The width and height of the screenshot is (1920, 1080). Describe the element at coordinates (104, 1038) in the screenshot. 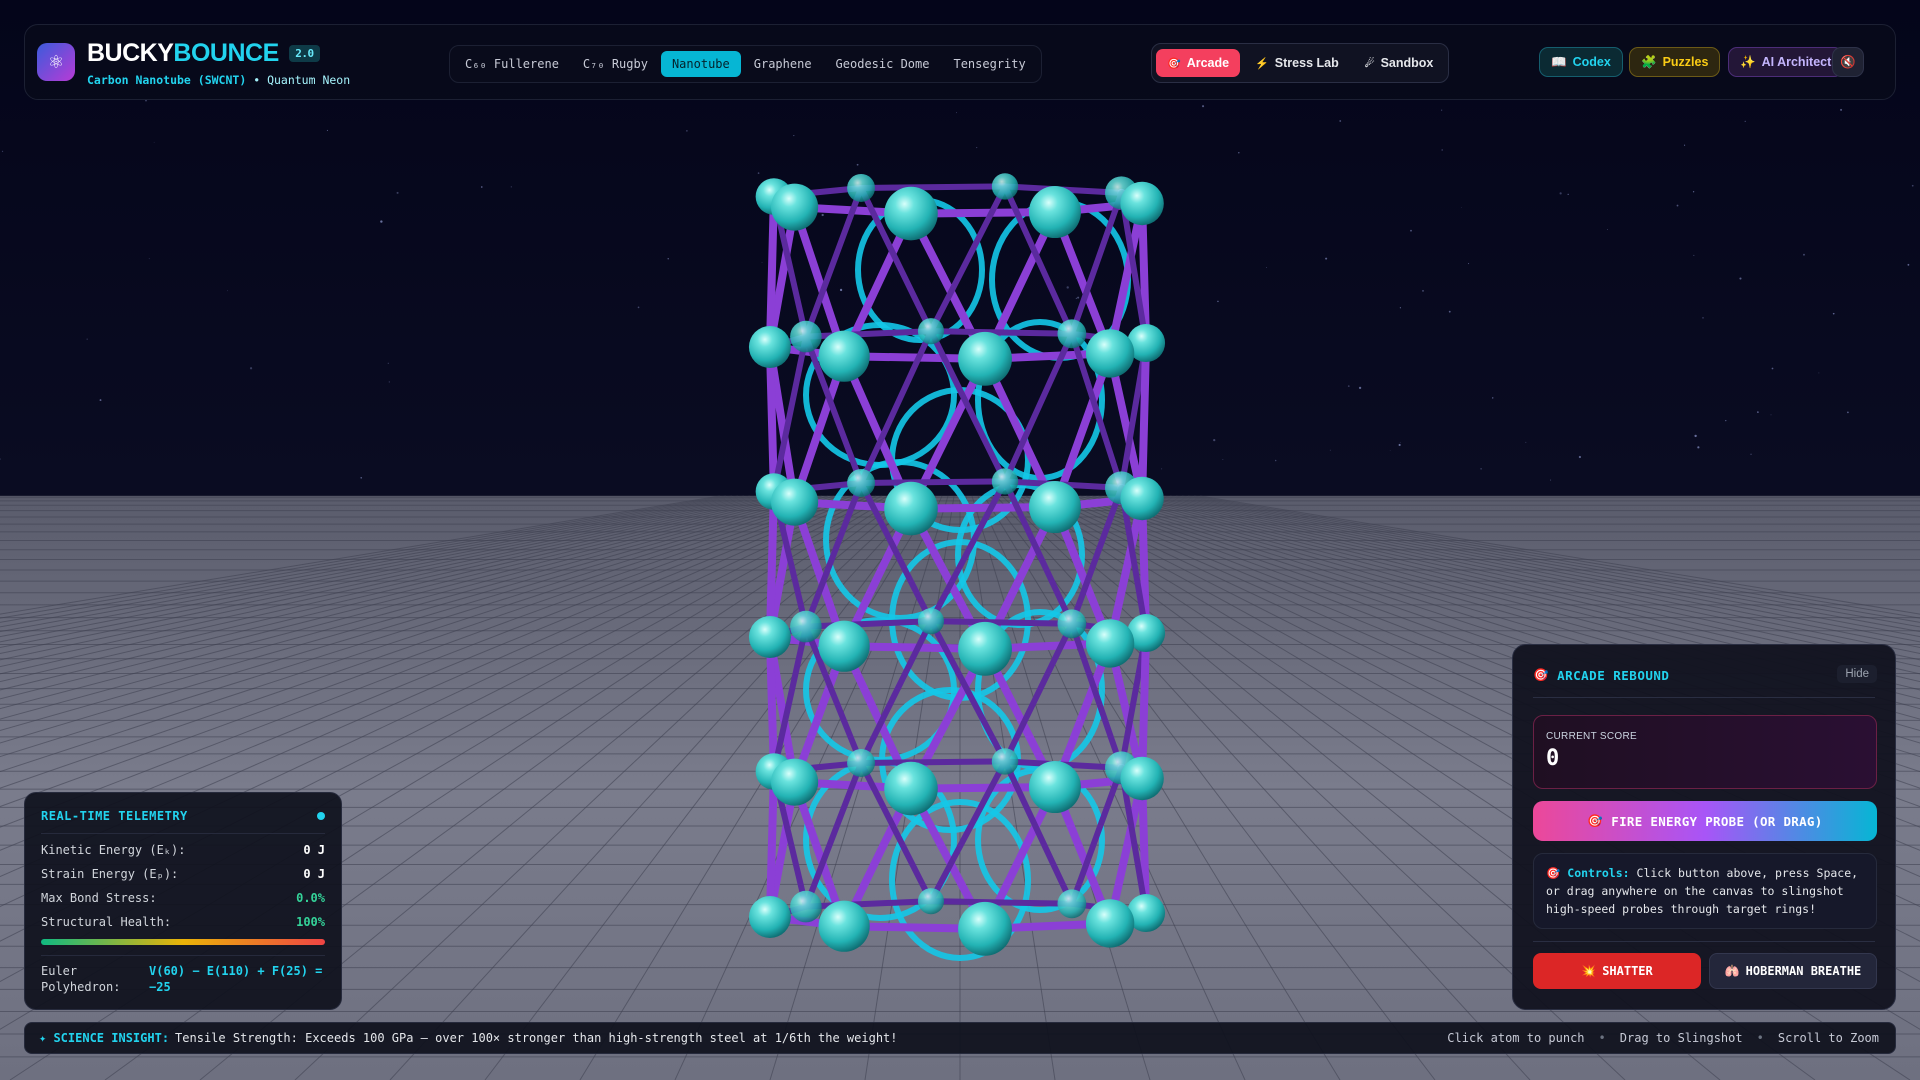

I see `science-insight-tag: ✦ SCIENCE INSIGHT:` at that location.